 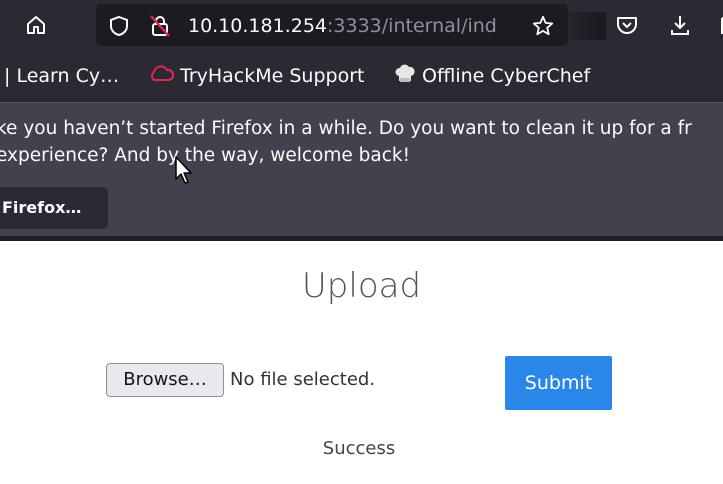 What do you see at coordinates (361, 286) in the screenshot?
I see `page-title: Upload` at bounding box center [361, 286].